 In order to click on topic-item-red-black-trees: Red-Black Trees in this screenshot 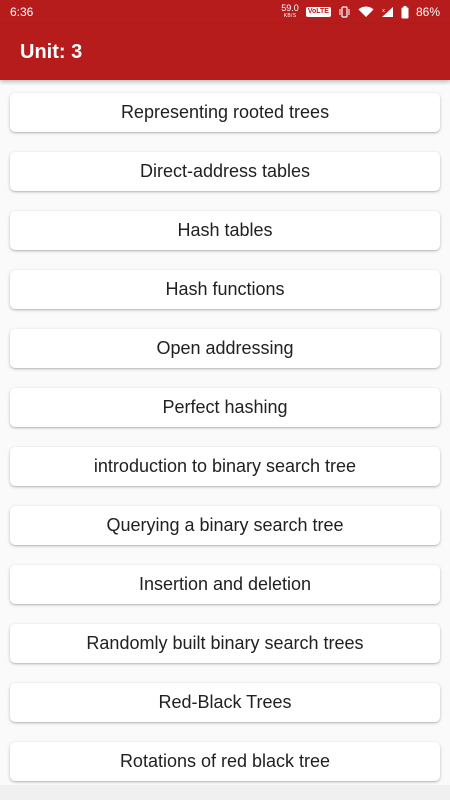, I will do `click(225, 702)`.